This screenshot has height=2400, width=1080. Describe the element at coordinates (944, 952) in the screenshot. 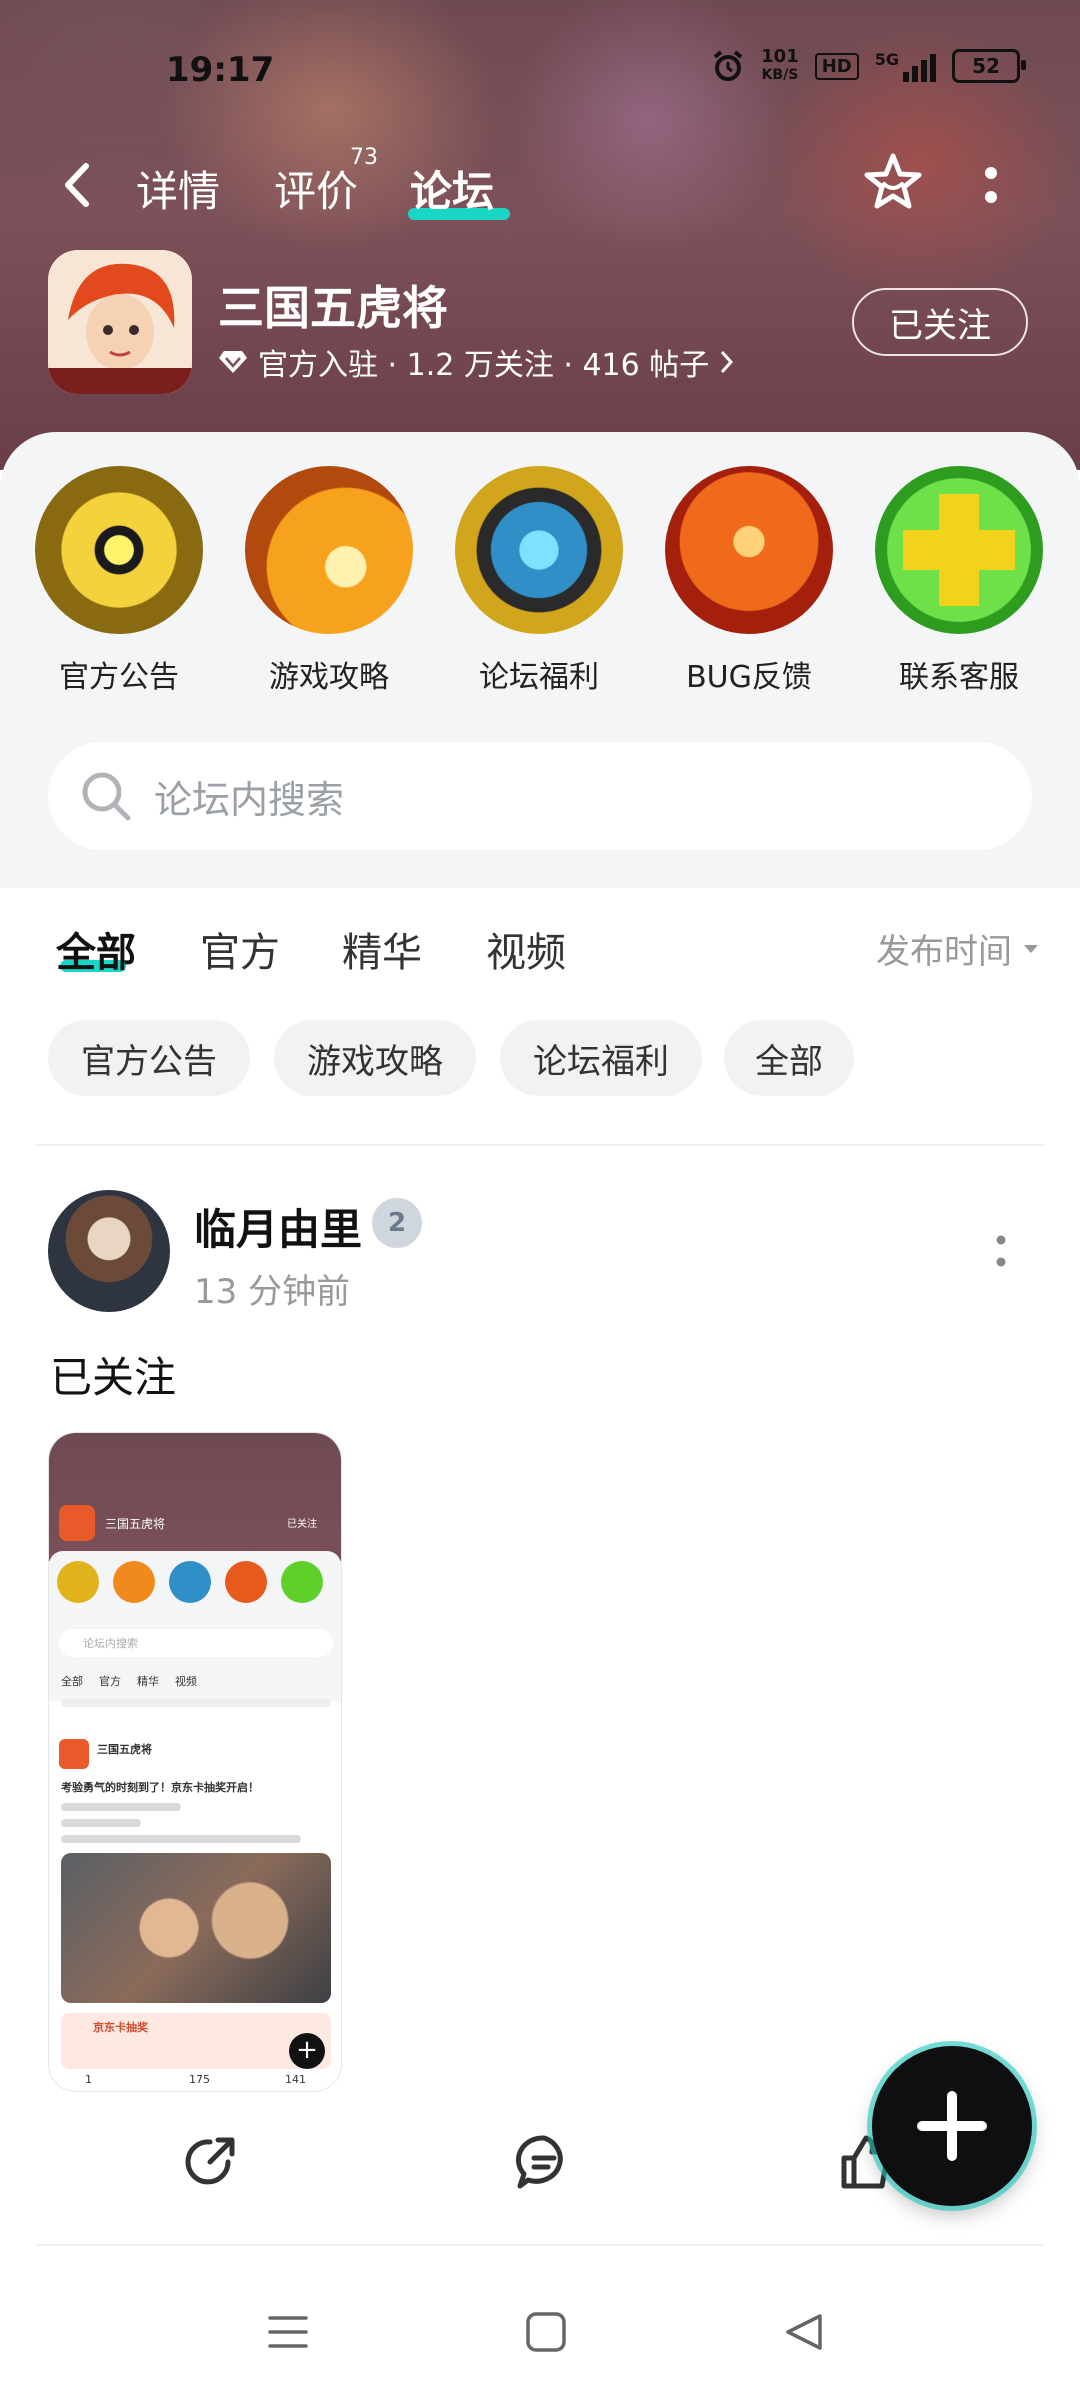

I see `sort-label: 发布时间` at that location.